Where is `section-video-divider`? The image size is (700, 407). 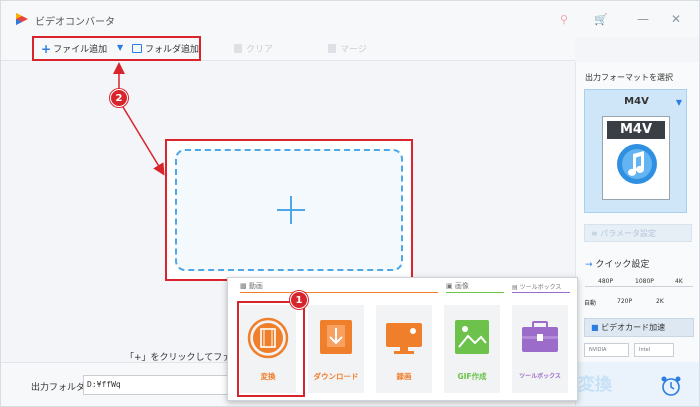 section-video-divider is located at coordinates (339, 292).